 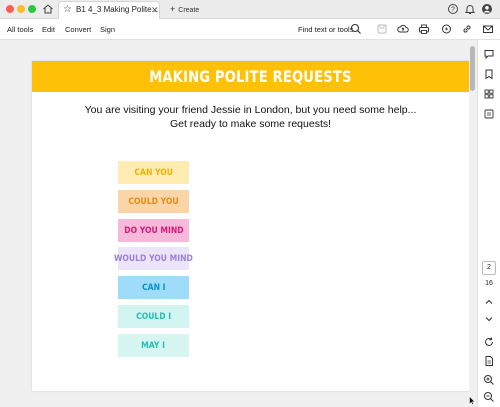 I want to click on title-banner: MAKING POLITE REQUESTS, so click(x=250, y=76).